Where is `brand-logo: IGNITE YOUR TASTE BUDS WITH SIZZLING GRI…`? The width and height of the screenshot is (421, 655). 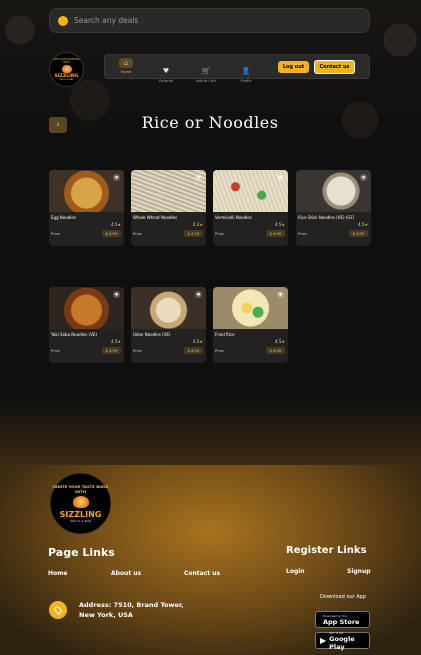 brand-logo: IGNITE YOUR TASTE BUDS WITH SIZZLING GRI… is located at coordinates (66, 69).